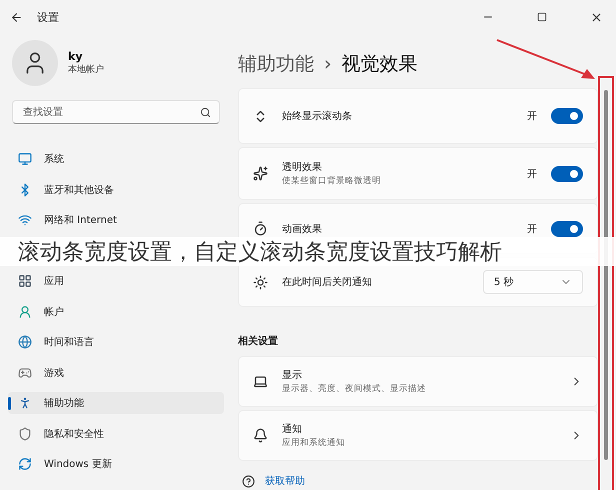  Describe the element at coordinates (25, 433) in the screenshot. I see `shield-icon` at that location.